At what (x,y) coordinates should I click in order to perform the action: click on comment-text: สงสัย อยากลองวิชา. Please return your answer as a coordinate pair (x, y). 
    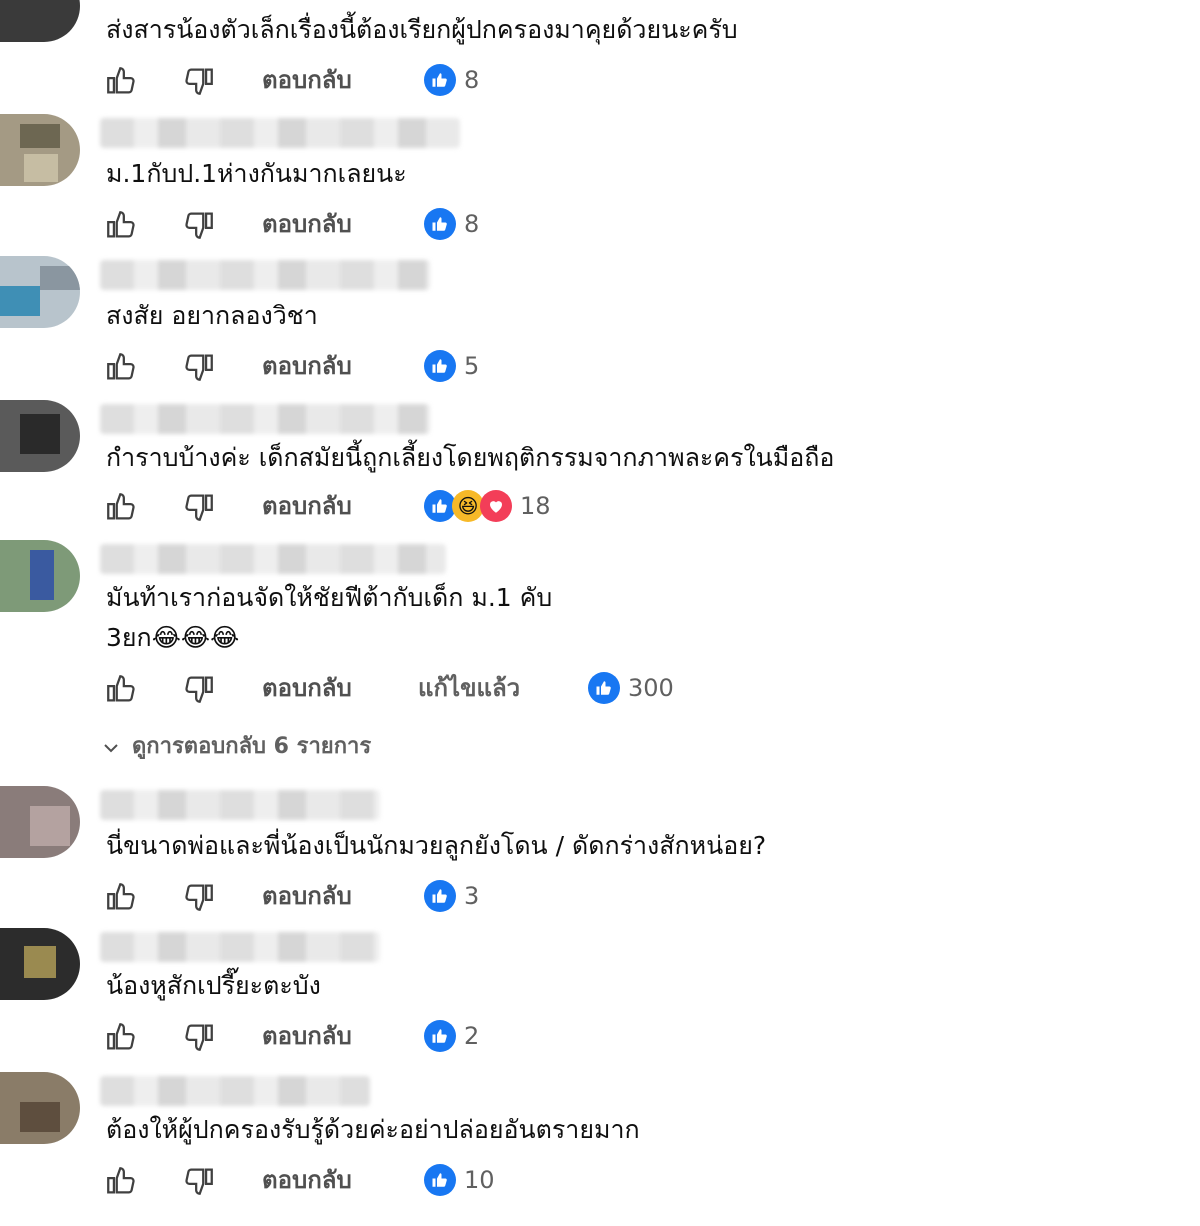
    Looking at the image, I should click on (212, 315).